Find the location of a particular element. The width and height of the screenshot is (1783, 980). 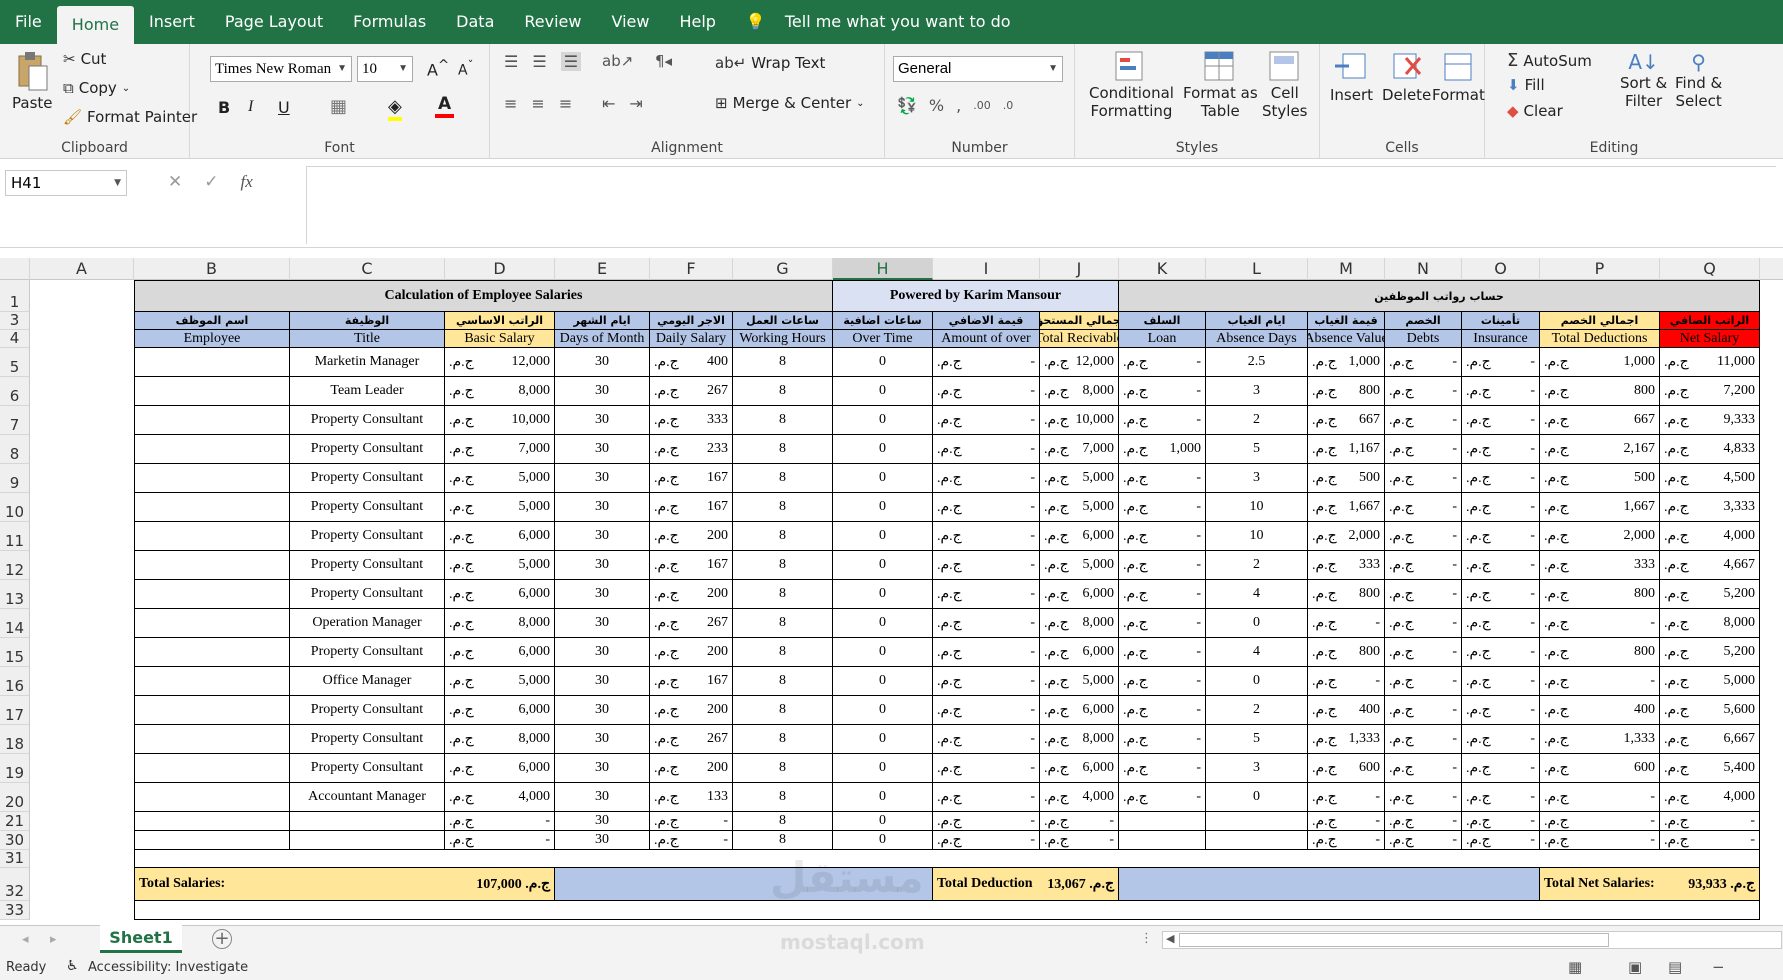

scroll-left-icon: ◂ is located at coordinates (25, 939).